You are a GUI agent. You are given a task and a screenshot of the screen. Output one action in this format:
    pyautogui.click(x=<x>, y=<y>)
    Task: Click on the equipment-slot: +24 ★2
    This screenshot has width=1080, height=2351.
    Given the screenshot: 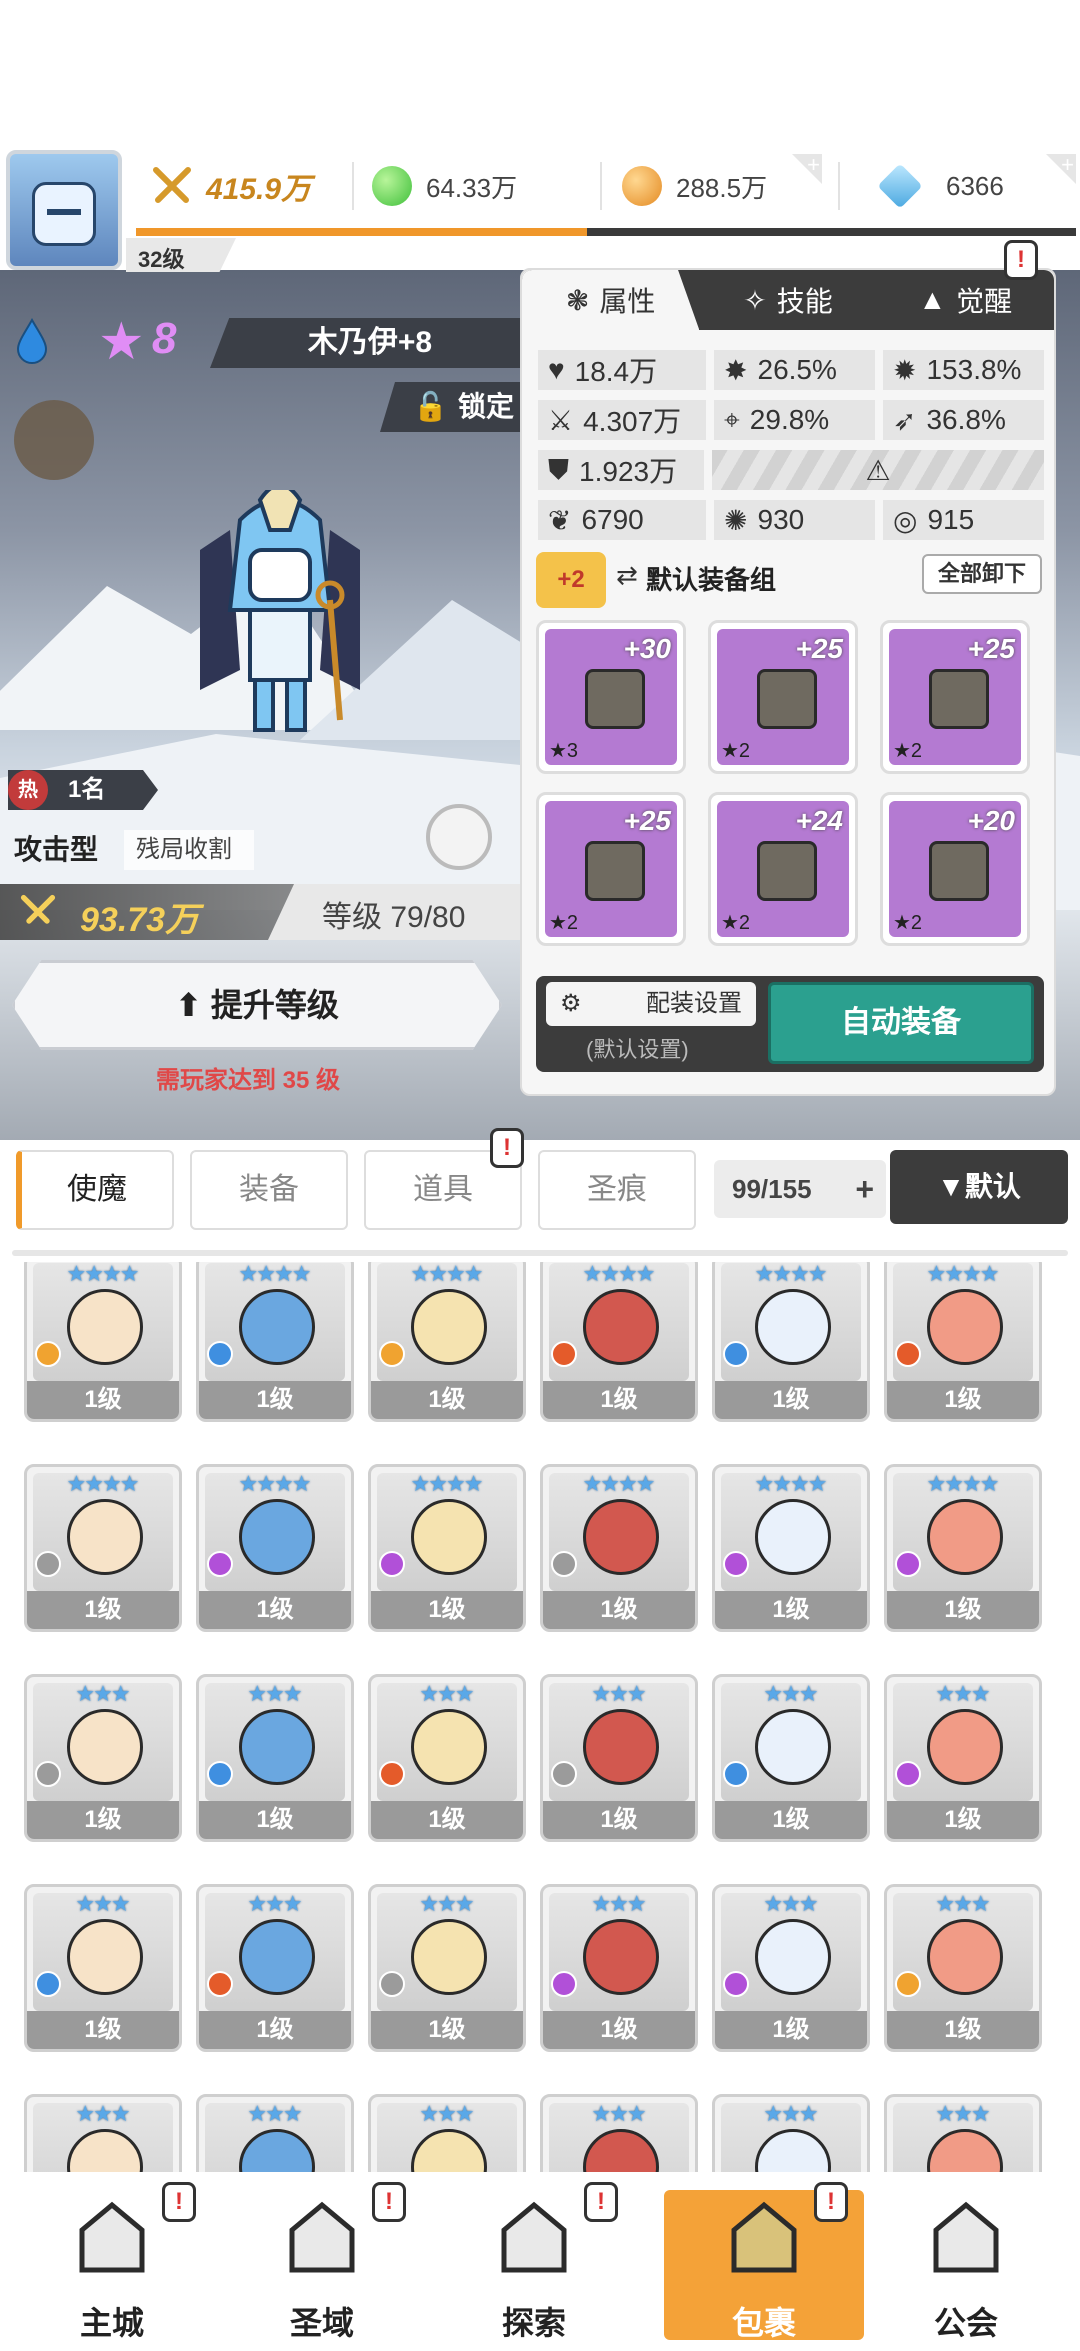 What is the action you would take?
    pyautogui.click(x=783, y=869)
    